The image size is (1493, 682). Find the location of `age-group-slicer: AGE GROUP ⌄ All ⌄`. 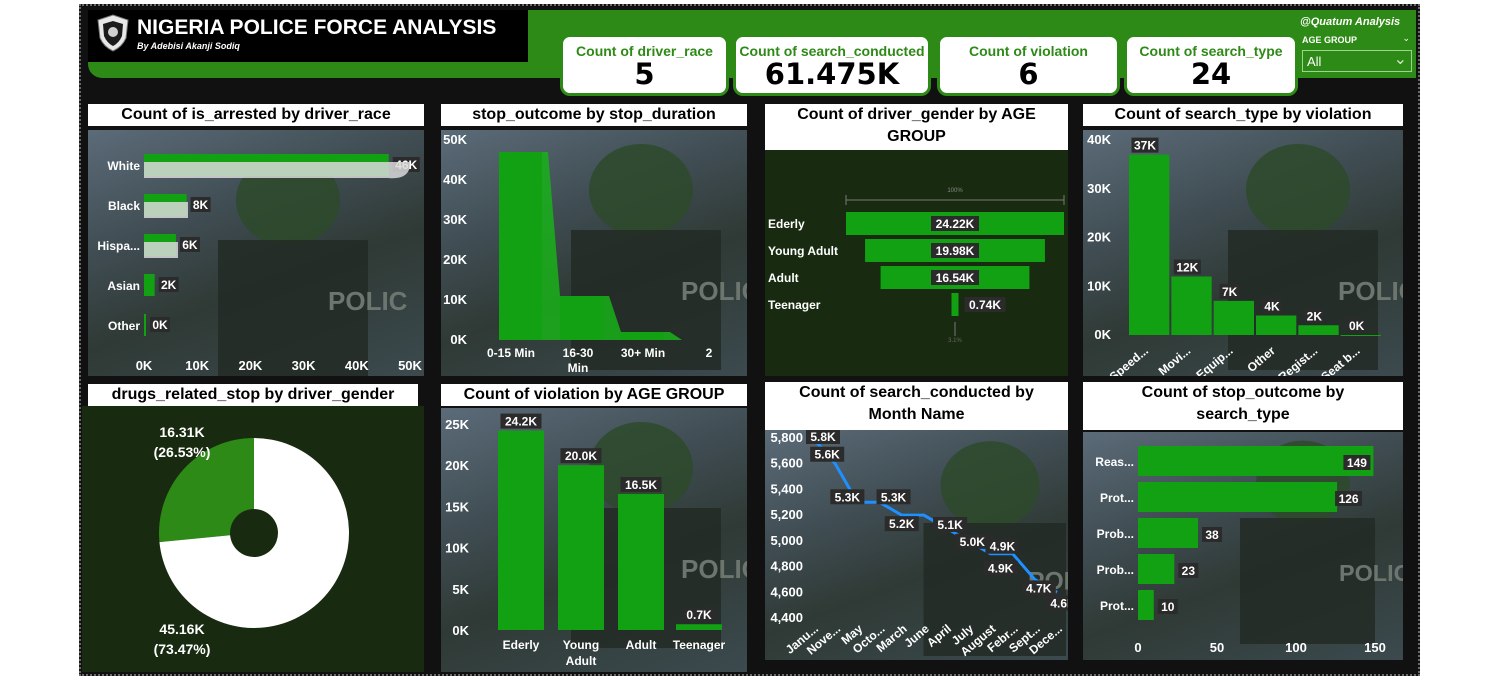

age-group-slicer: AGE GROUP ⌄ All ⌄ is located at coordinates (1358, 54).